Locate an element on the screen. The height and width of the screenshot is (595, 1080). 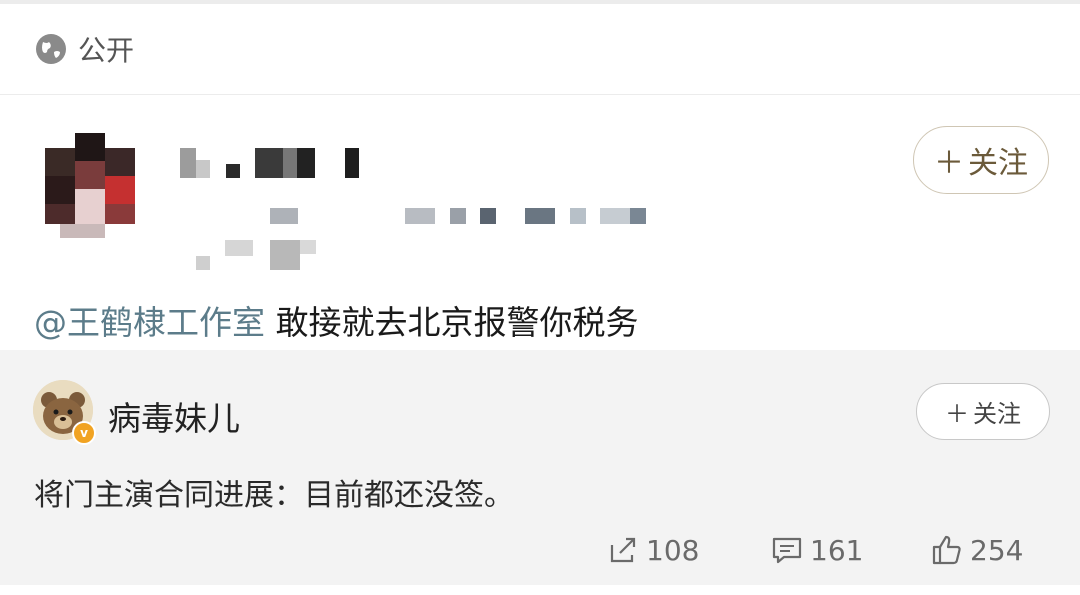
like-count-button: 254 is located at coordinates (976, 550).